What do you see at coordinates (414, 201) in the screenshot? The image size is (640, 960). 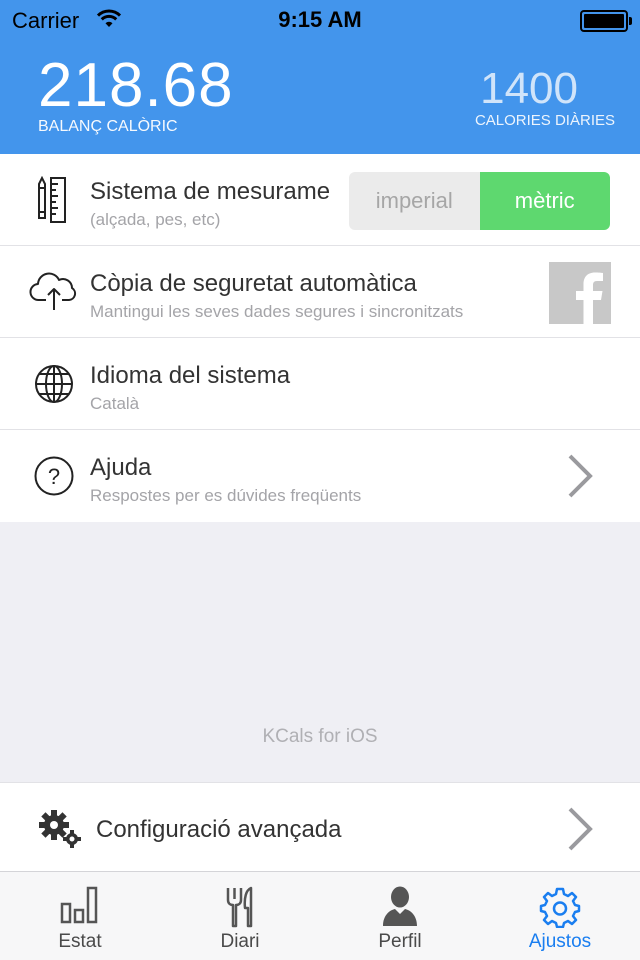 I see `units-imperial-option: imperial` at bounding box center [414, 201].